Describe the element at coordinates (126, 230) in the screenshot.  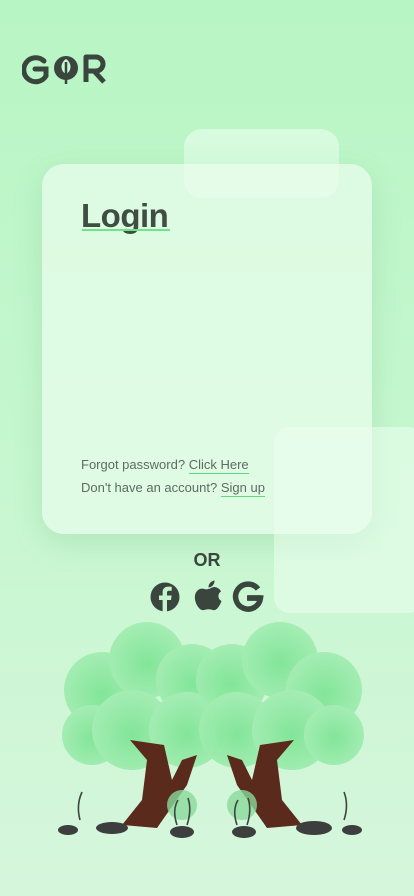
I see `title-underline` at that location.